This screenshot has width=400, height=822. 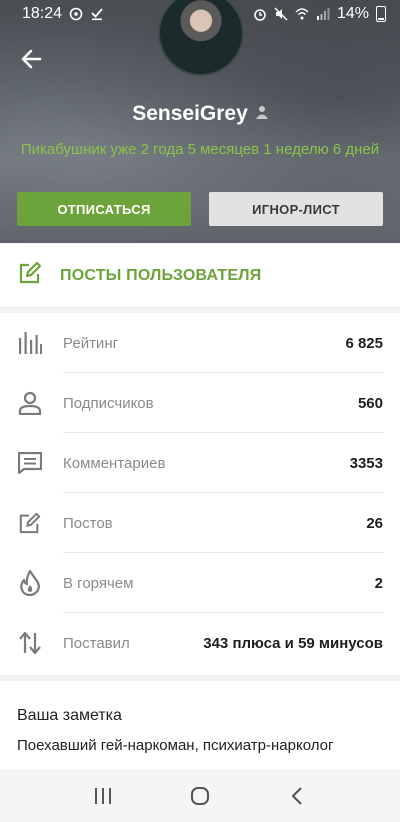 I want to click on system-navigation-bar, so click(x=200, y=795).